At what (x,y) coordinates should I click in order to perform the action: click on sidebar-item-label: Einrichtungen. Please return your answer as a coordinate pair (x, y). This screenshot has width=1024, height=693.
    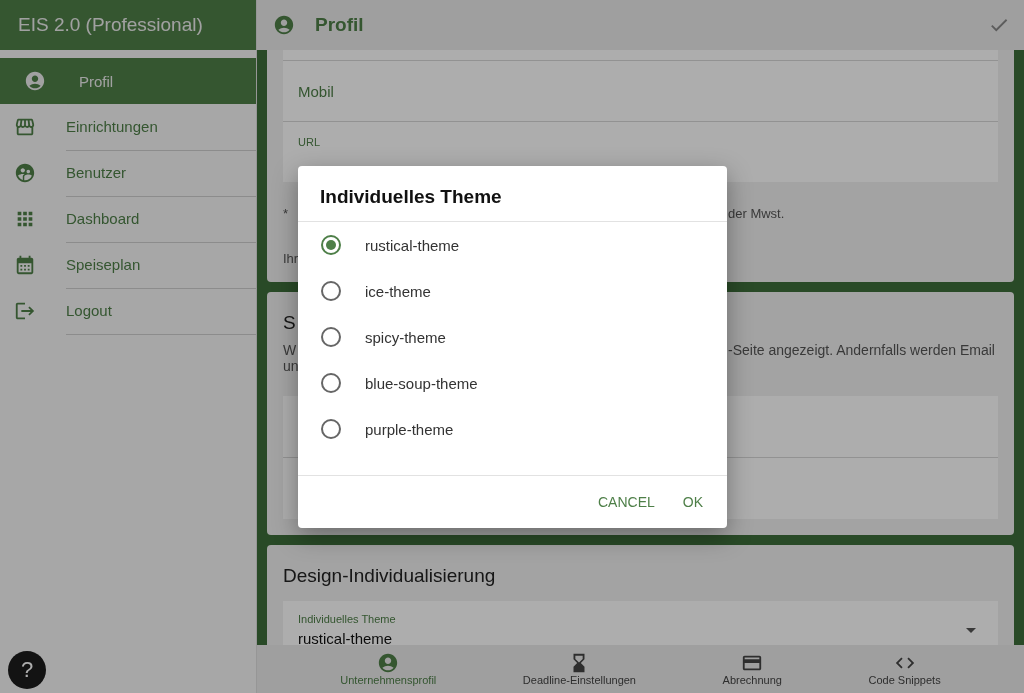
    Looking at the image, I should click on (161, 127).